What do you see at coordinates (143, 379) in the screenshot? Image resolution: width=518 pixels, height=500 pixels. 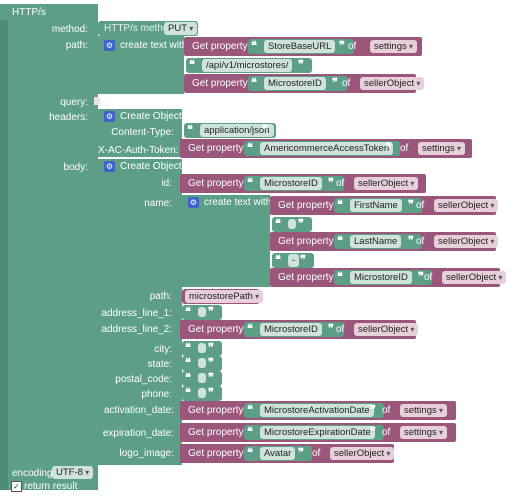 I see `postal-label: postal_code:` at bounding box center [143, 379].